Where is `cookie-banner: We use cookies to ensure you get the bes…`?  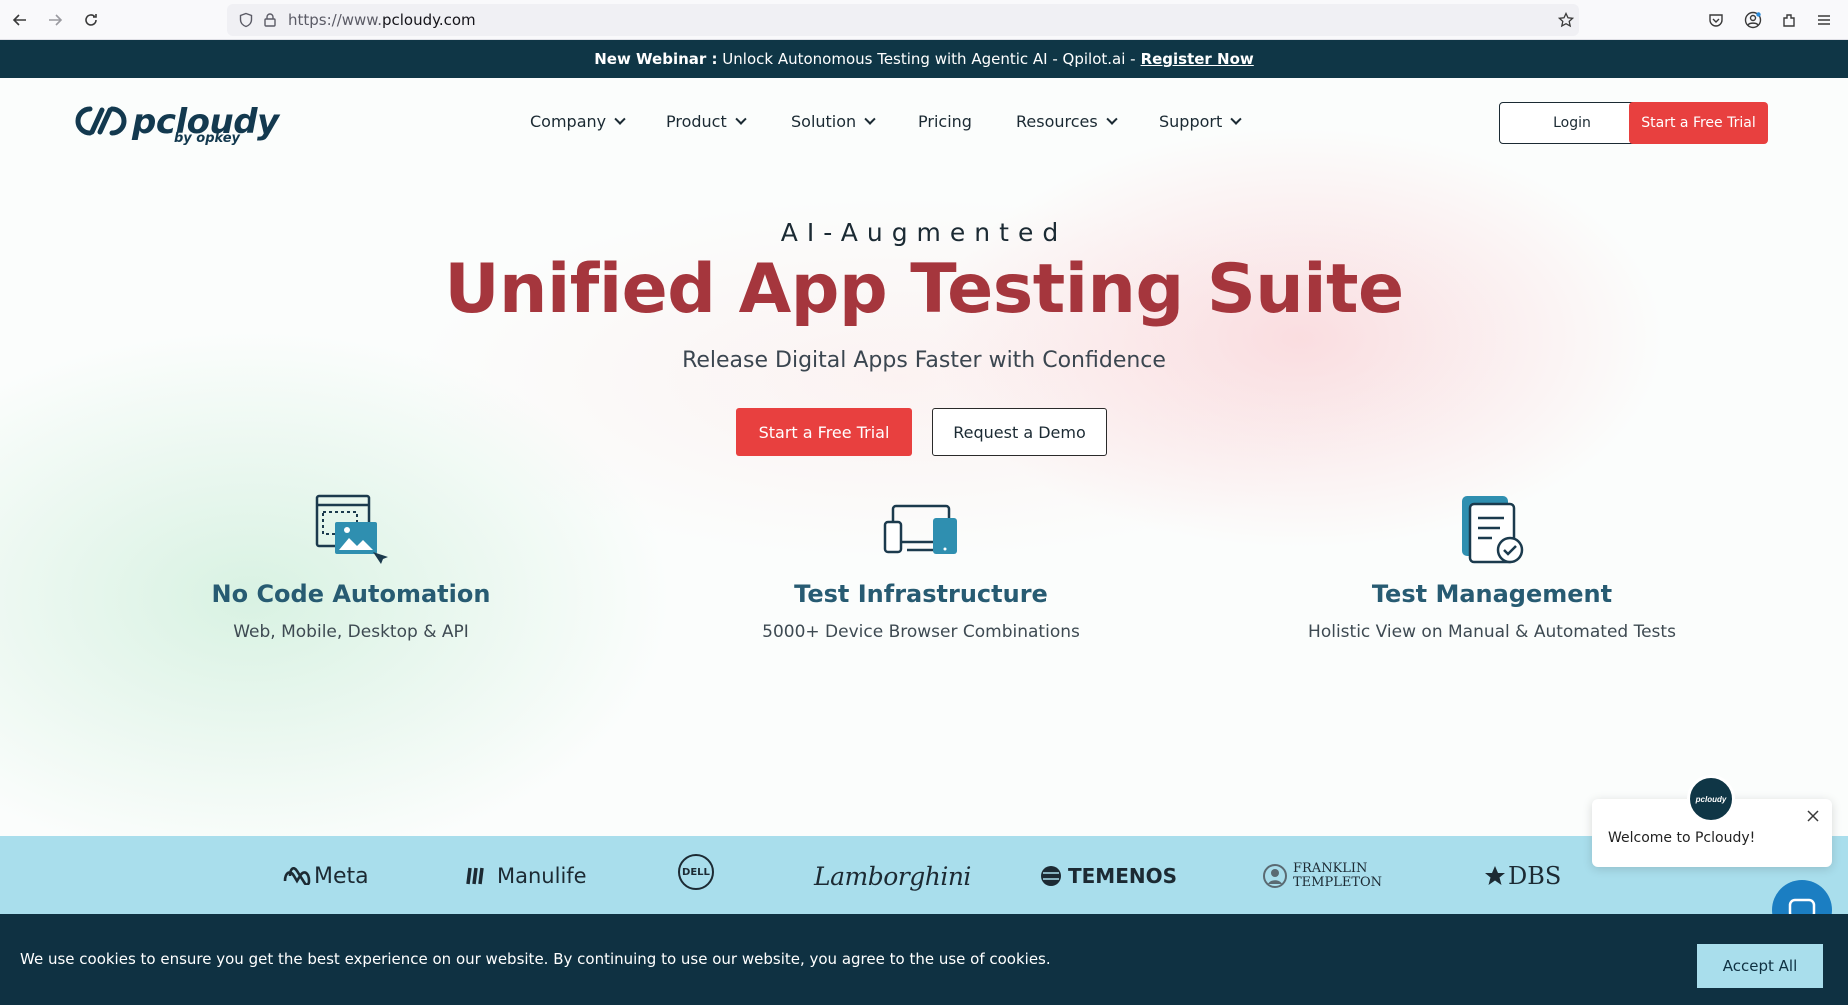 cookie-banner: We use cookies to ensure you get the bes… is located at coordinates (924, 959).